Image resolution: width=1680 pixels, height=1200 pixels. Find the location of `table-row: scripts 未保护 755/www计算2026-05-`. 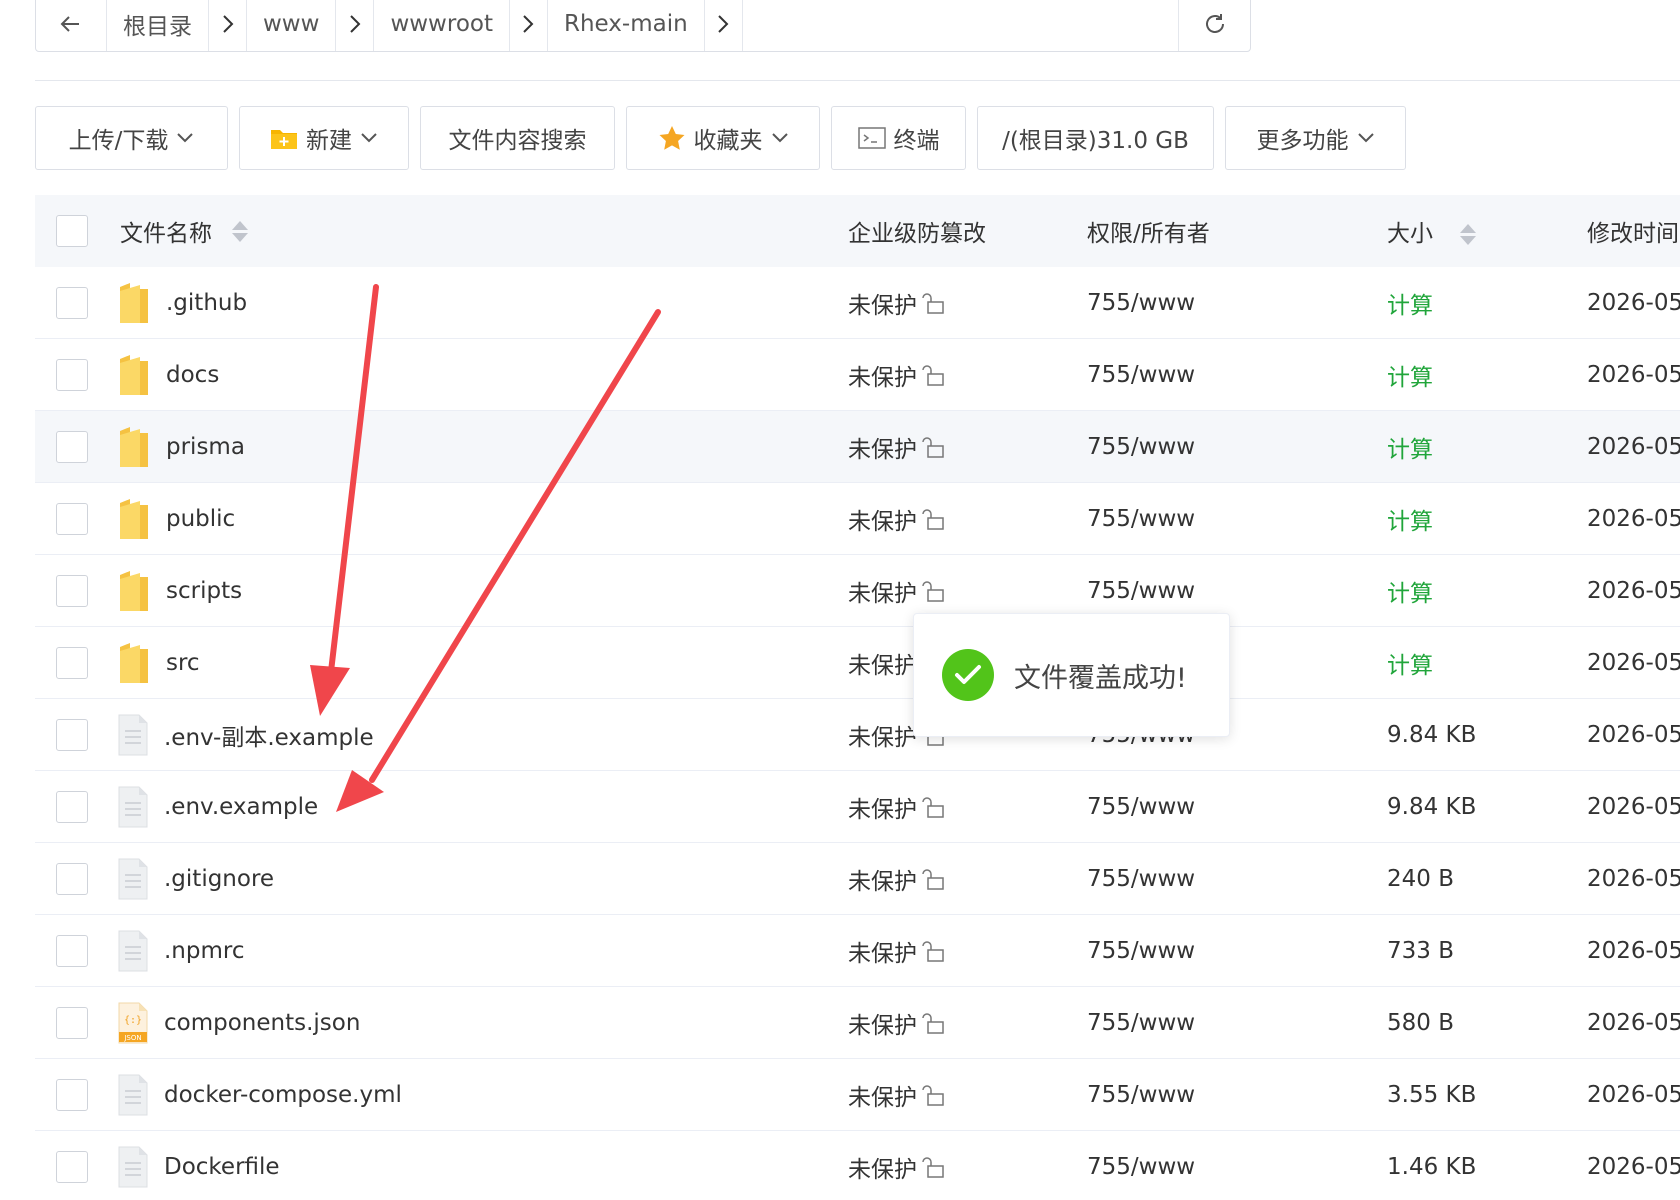

table-row: scripts 未保护 755/www计算2026-05- is located at coordinates (857, 591).